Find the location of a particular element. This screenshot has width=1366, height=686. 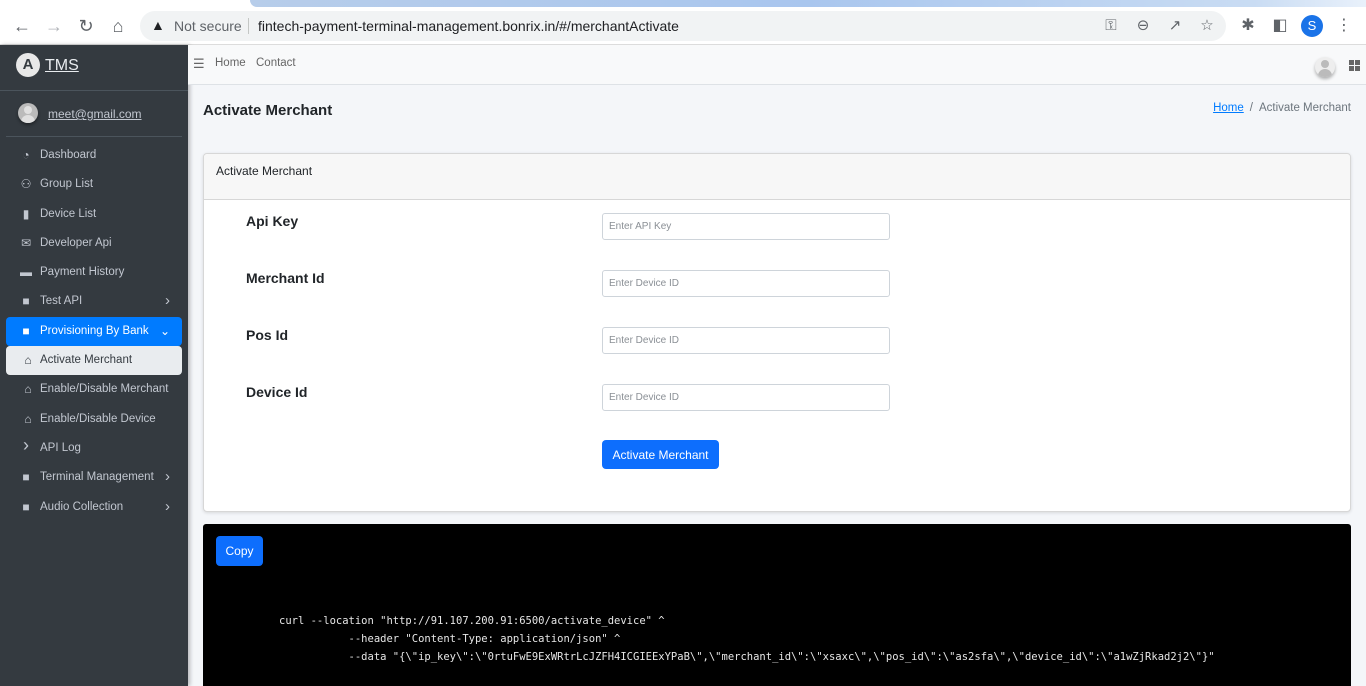

device-id-label: Device Id is located at coordinates (277, 392).